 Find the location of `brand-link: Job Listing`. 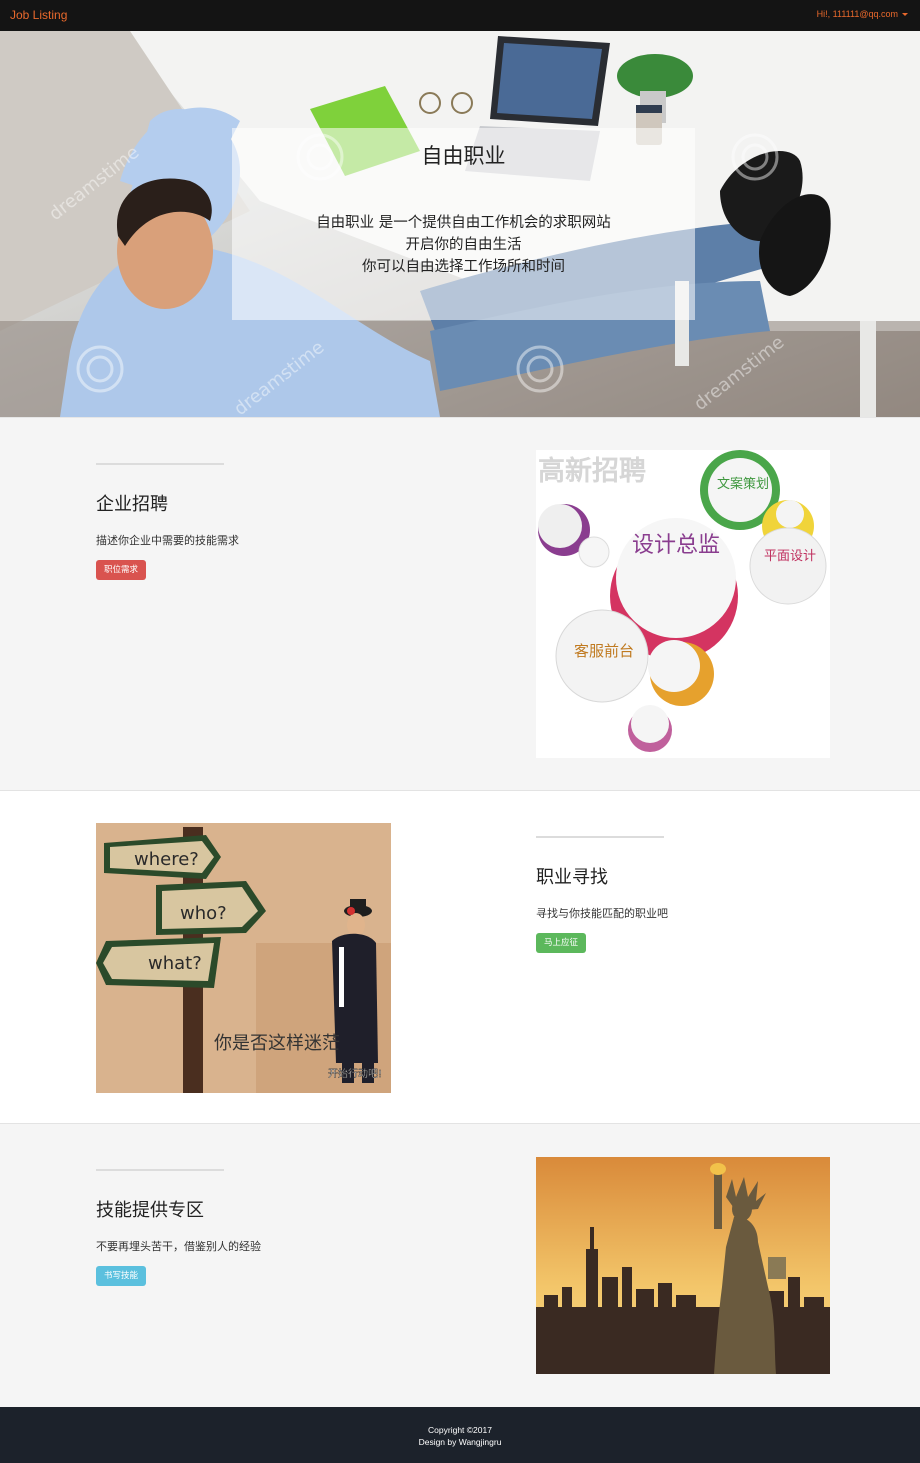

brand-link: Job Listing is located at coordinates (38, 15).